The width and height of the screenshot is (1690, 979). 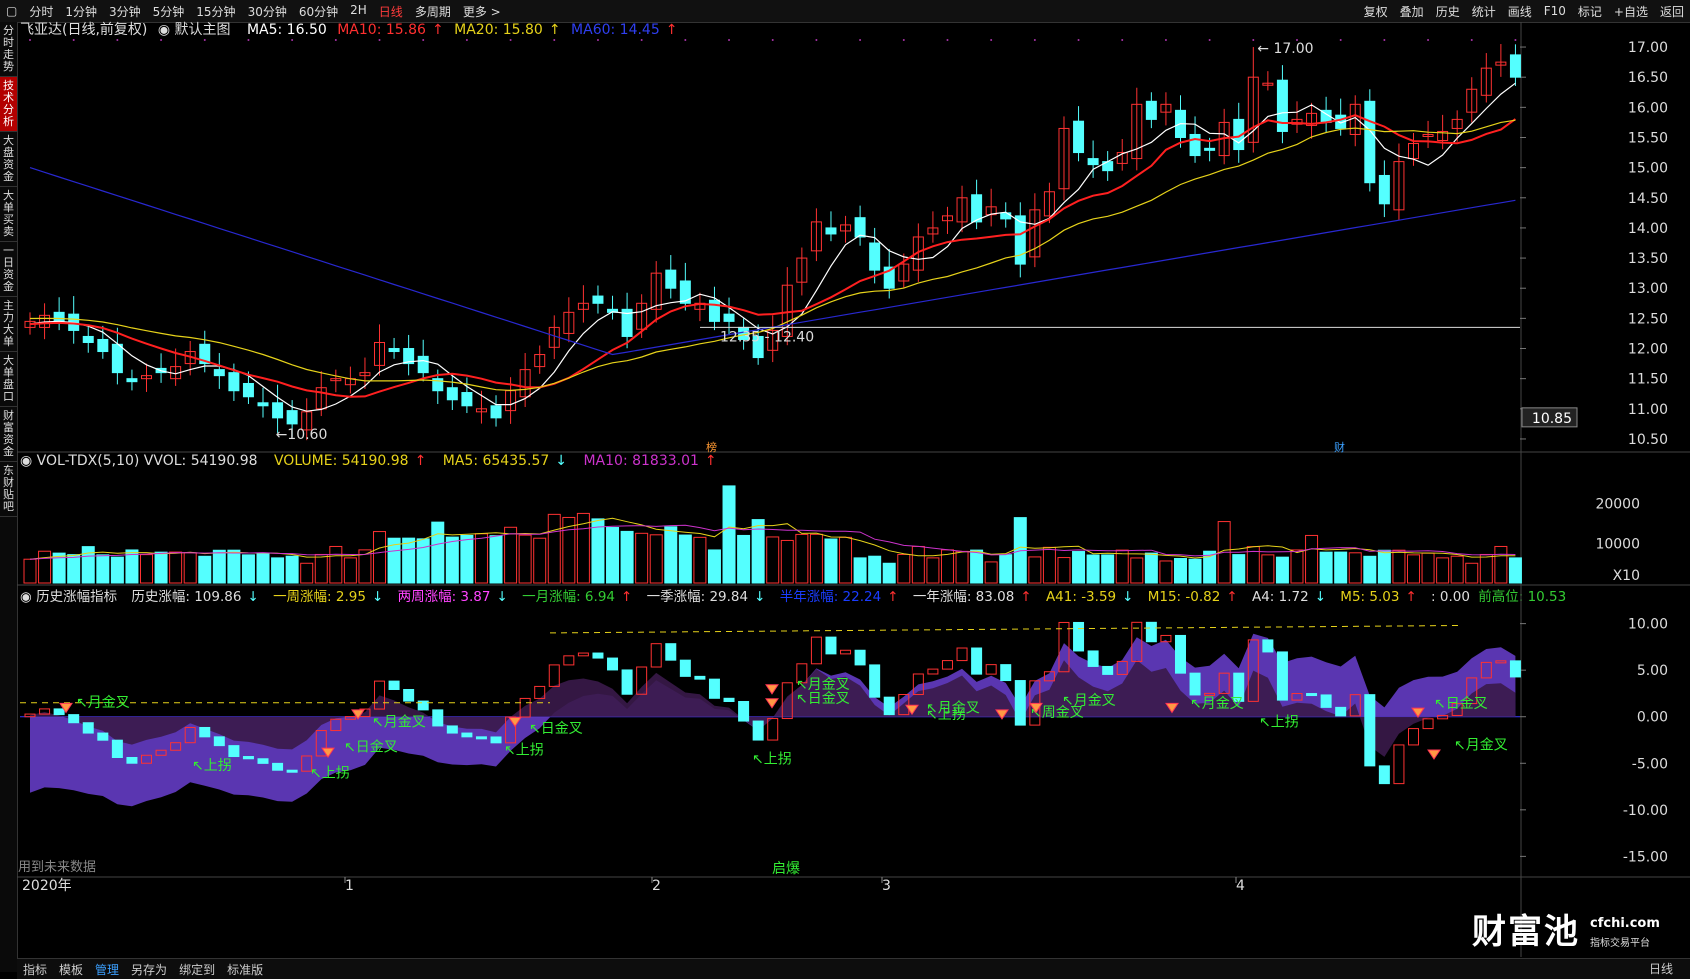 I want to click on price-tick-label: 15.50, so click(x=1648, y=138).